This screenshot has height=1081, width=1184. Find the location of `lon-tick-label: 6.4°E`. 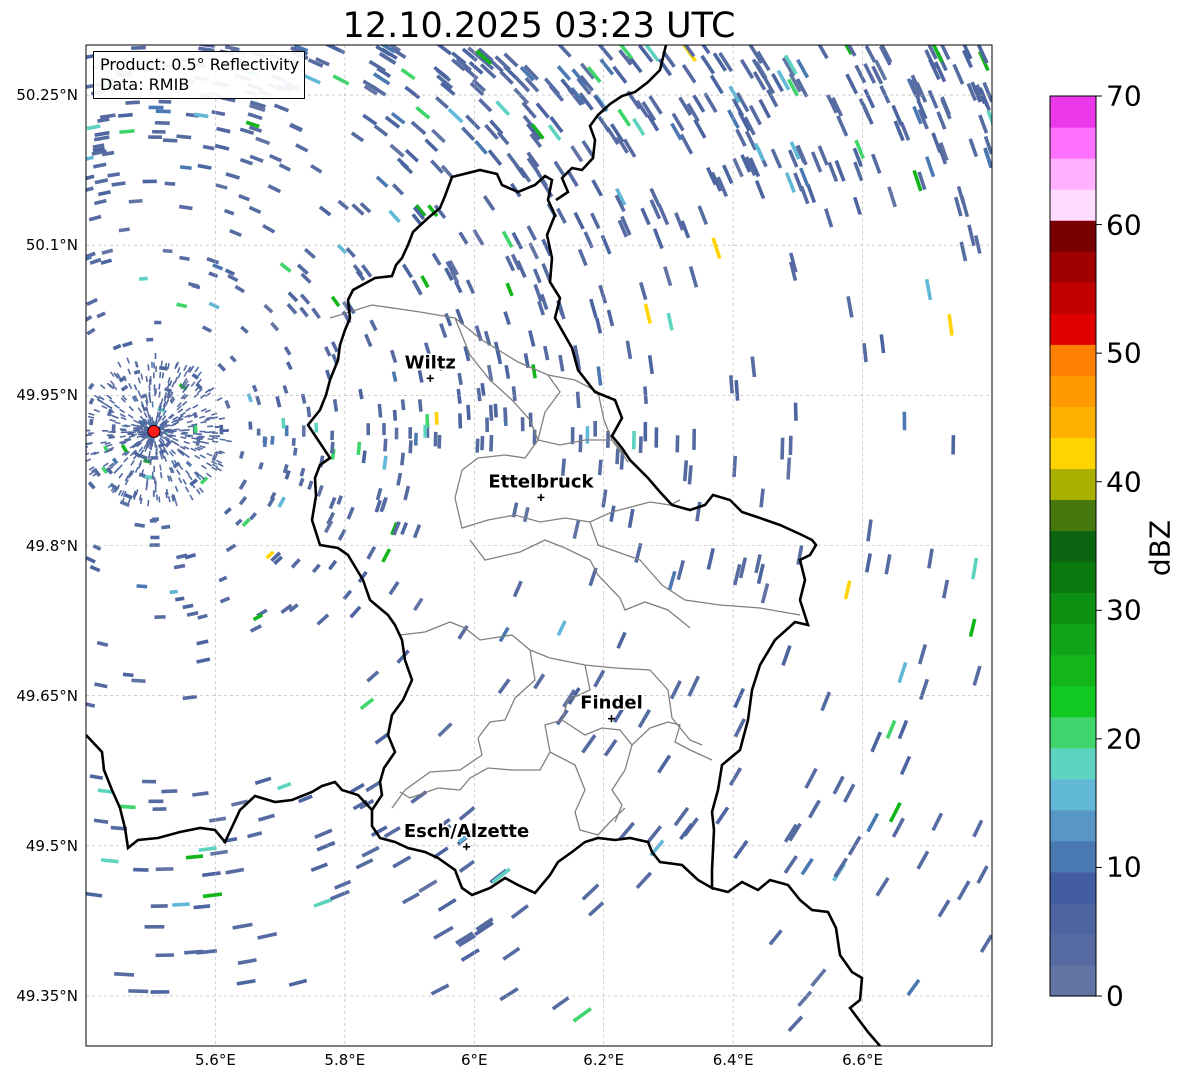

lon-tick-label: 6.4°E is located at coordinates (733, 1060).